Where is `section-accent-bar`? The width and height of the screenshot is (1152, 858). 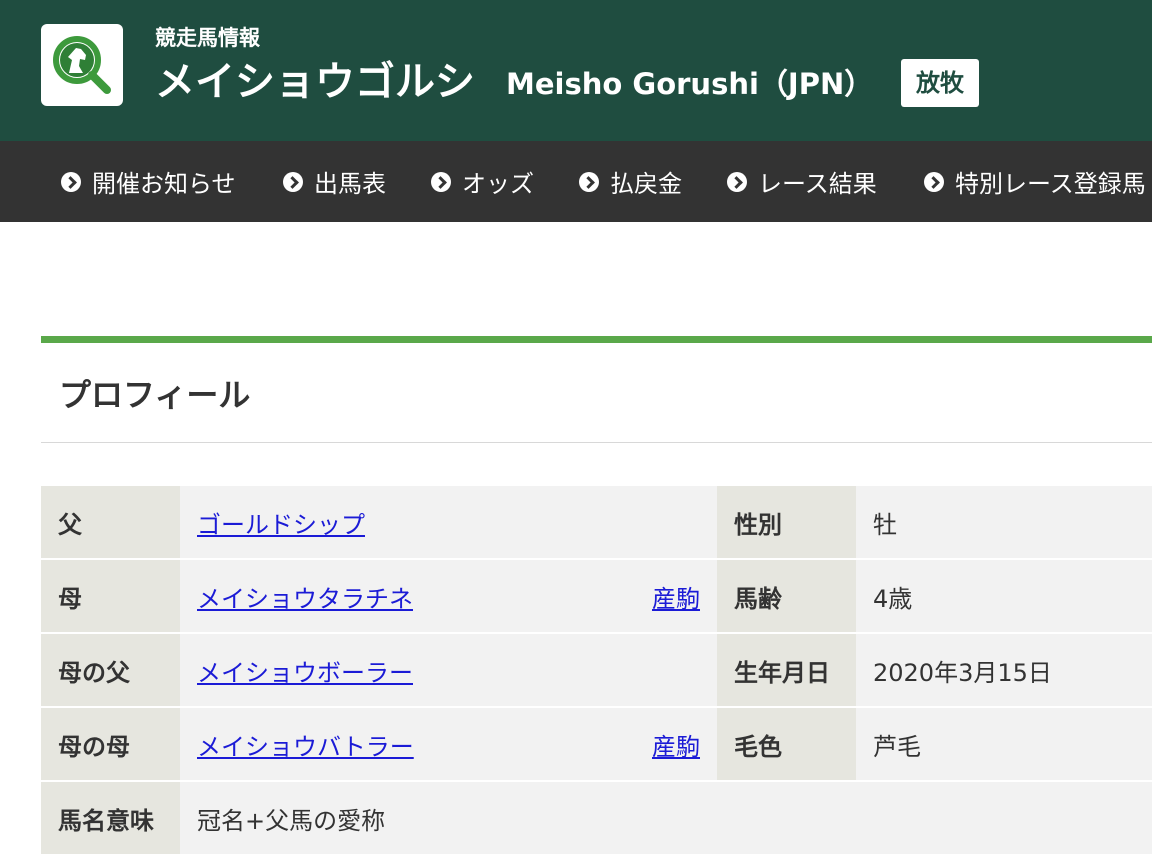 section-accent-bar is located at coordinates (596, 339).